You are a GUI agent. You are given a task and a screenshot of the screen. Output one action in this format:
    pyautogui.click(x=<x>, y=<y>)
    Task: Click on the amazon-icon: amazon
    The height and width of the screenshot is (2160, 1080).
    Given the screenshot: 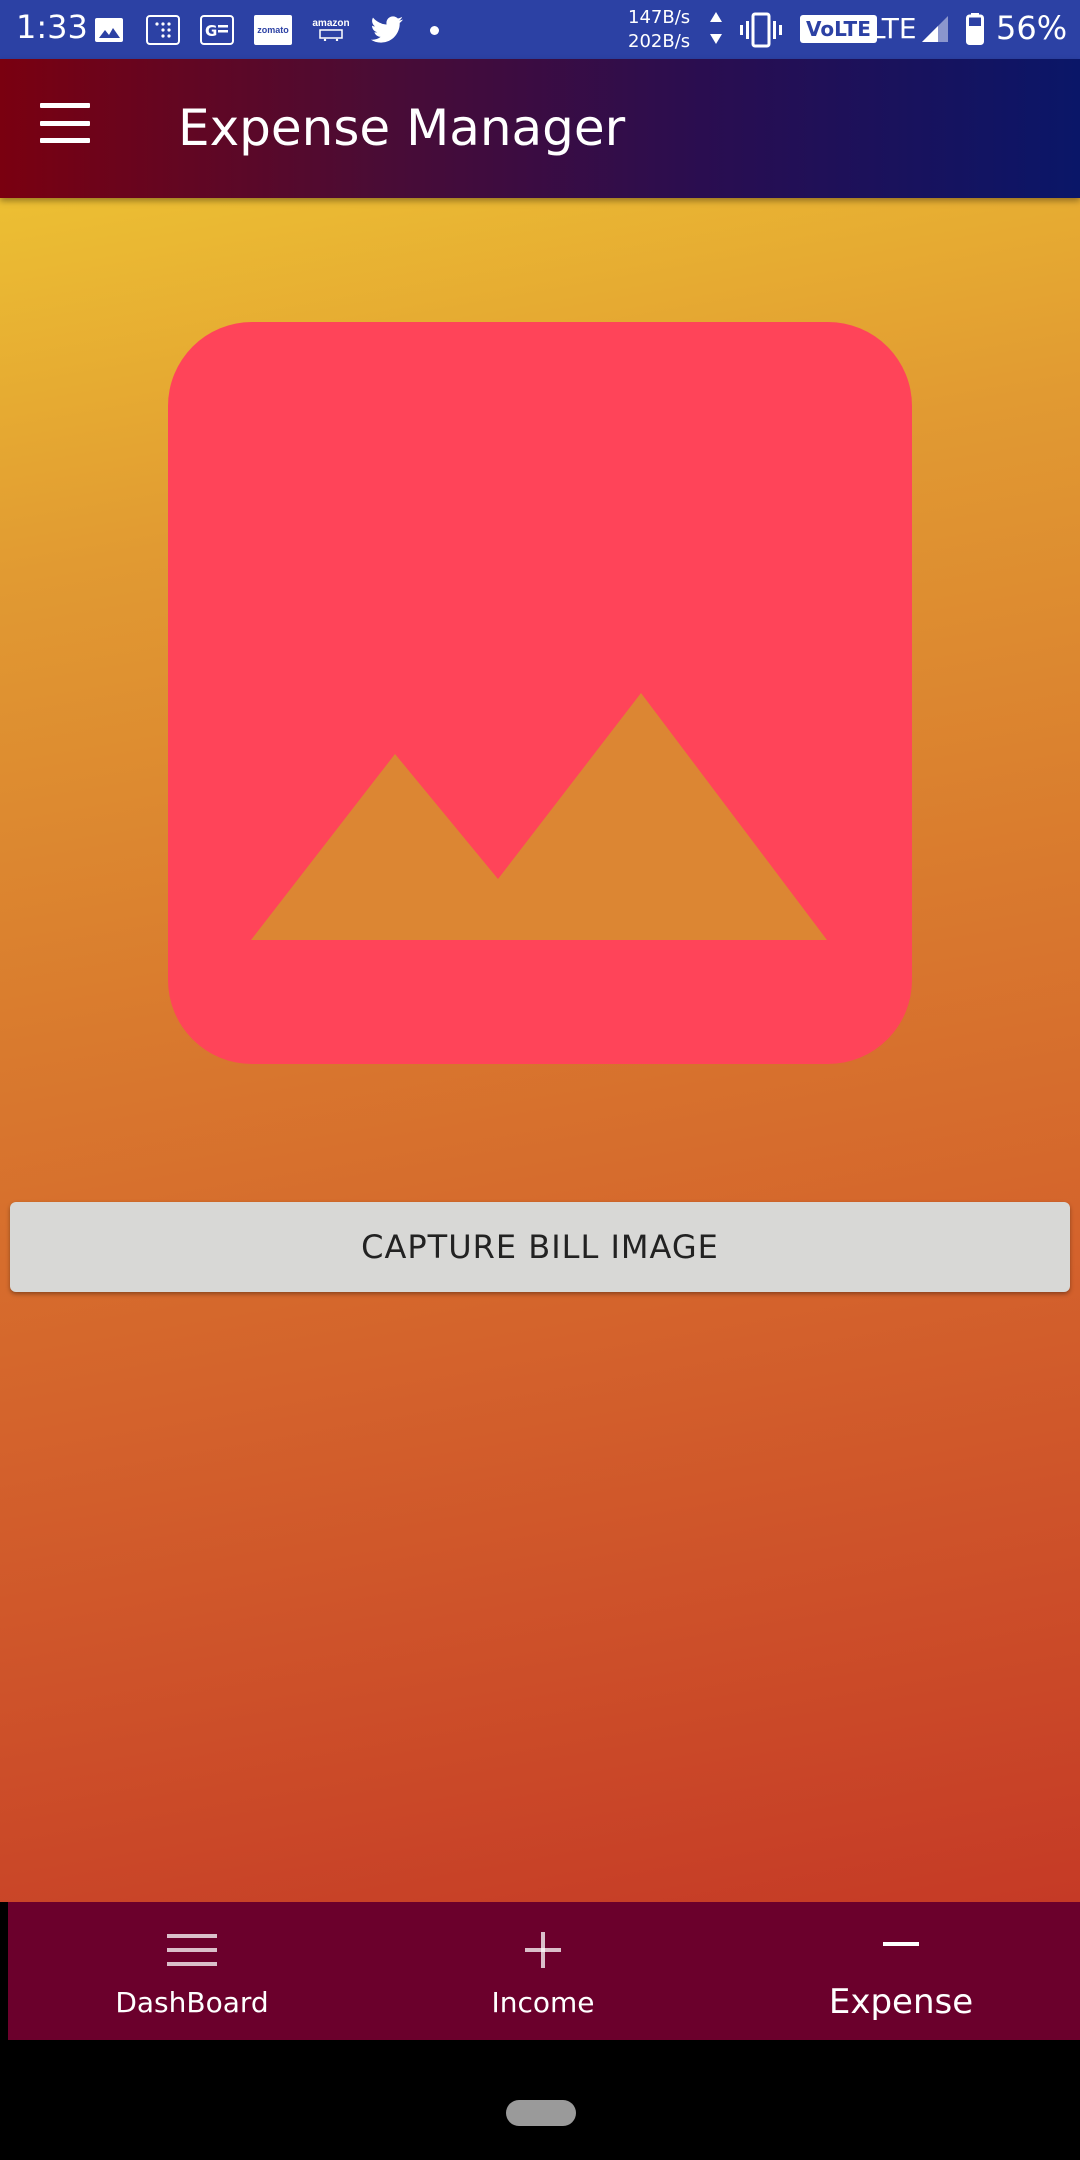 What is the action you would take?
    pyautogui.click(x=331, y=30)
    